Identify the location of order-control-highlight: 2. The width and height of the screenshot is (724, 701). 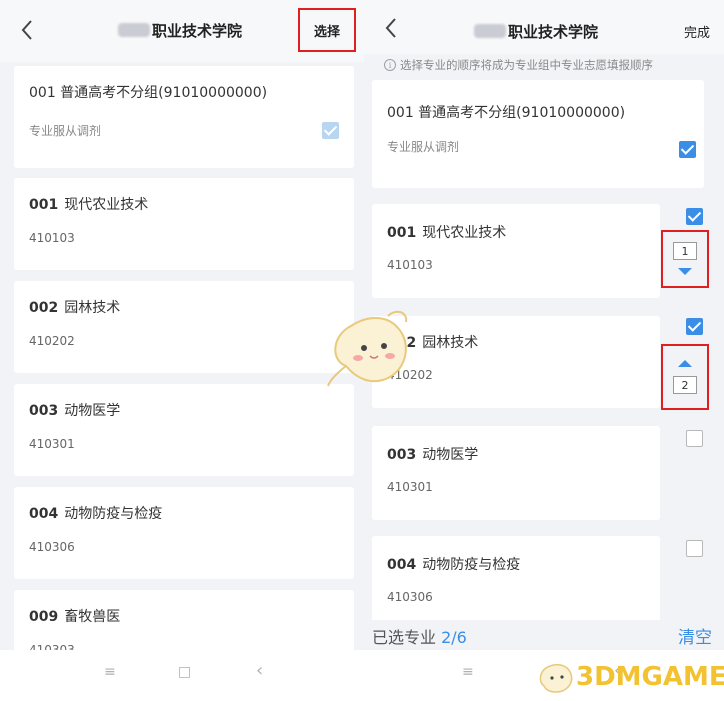
(685, 377).